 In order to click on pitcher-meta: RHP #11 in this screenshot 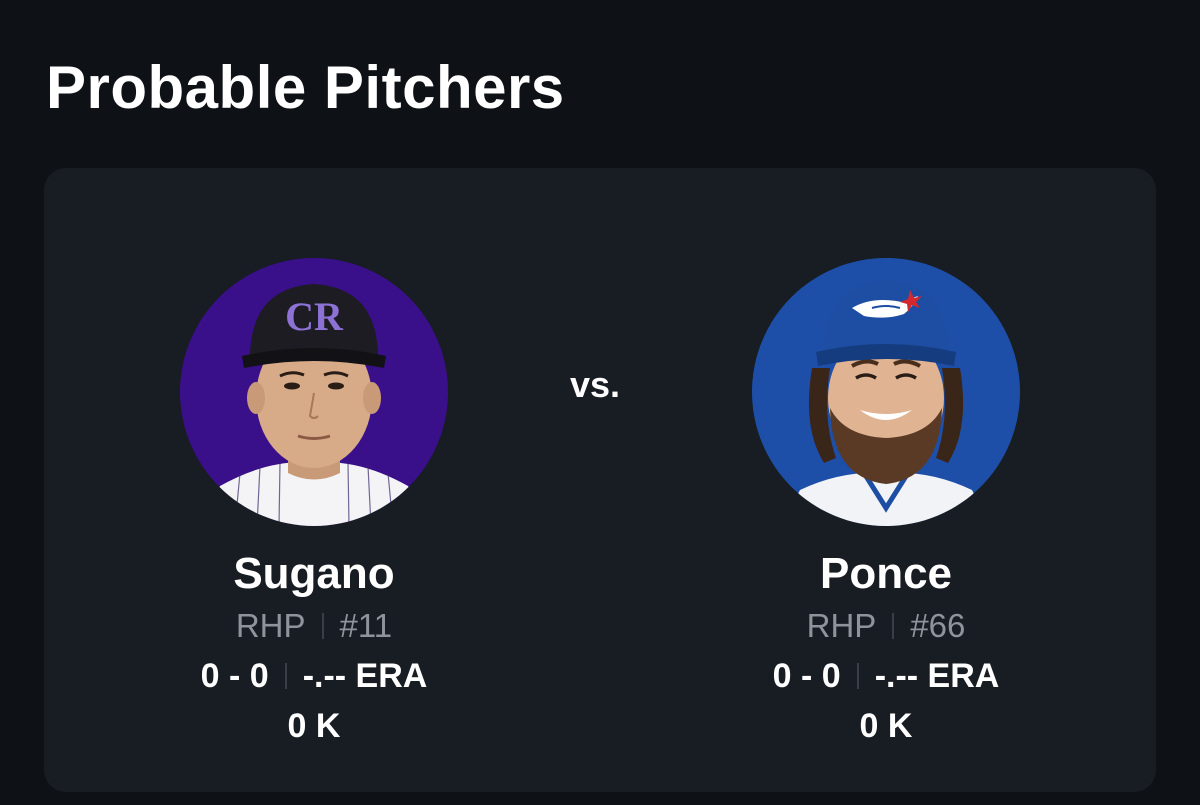, I will do `click(314, 626)`.